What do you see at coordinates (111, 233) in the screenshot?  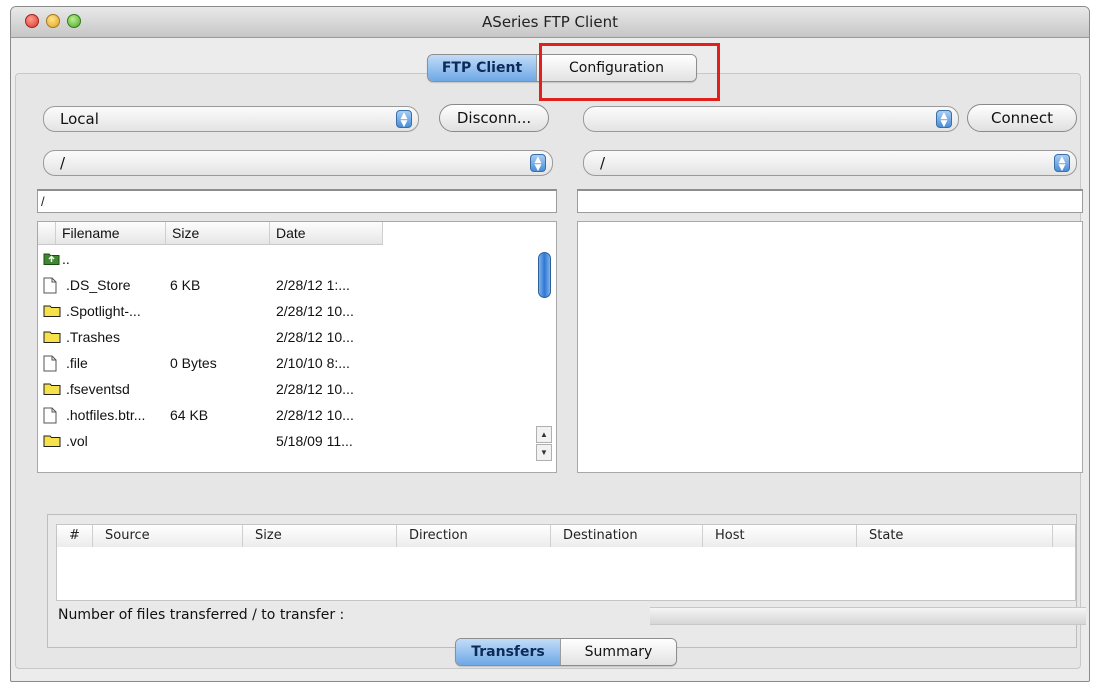 I see `column-filename: Filename` at bounding box center [111, 233].